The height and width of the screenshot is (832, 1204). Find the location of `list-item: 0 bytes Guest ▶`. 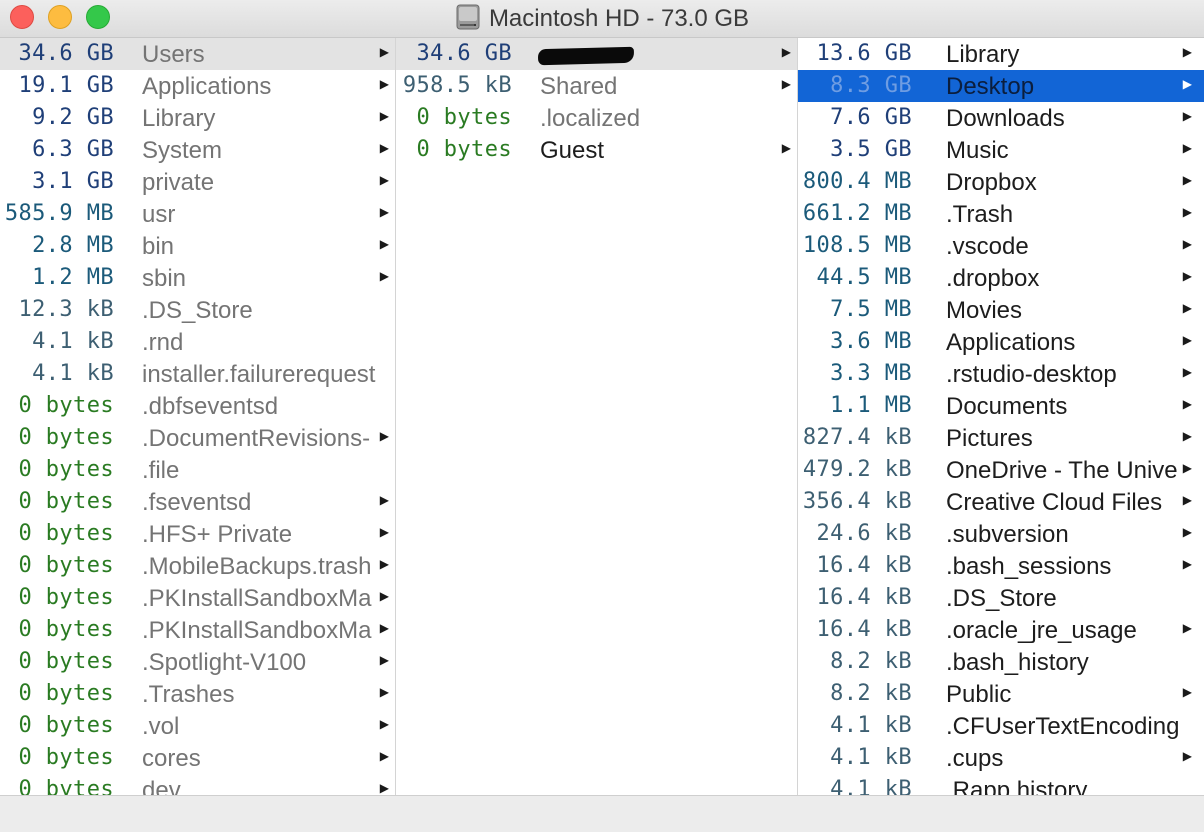

list-item: 0 bytes Guest ▶ is located at coordinates (596, 150).